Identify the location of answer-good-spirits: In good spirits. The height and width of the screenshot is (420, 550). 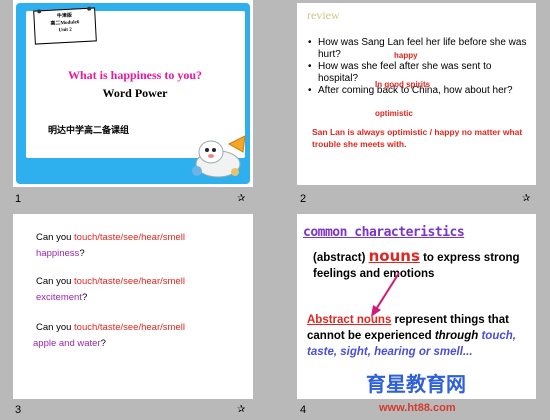
(403, 84).